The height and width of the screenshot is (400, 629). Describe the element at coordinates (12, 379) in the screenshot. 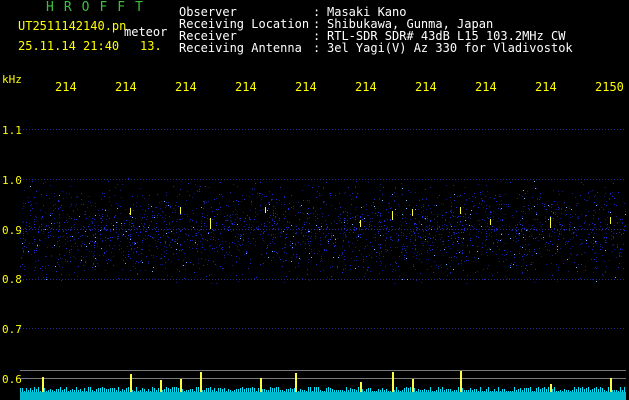

I see `y-tick-label: 0.6` at that location.